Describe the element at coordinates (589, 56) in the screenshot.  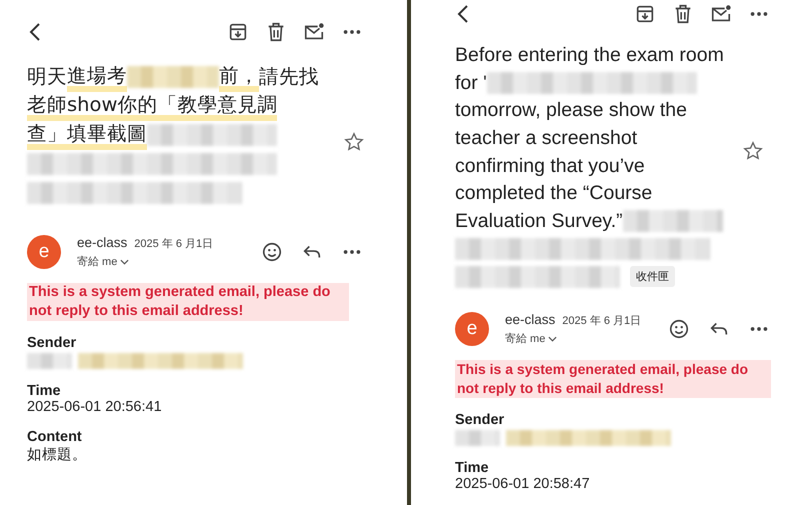
I see `subject-text: Before entering the exam room` at that location.